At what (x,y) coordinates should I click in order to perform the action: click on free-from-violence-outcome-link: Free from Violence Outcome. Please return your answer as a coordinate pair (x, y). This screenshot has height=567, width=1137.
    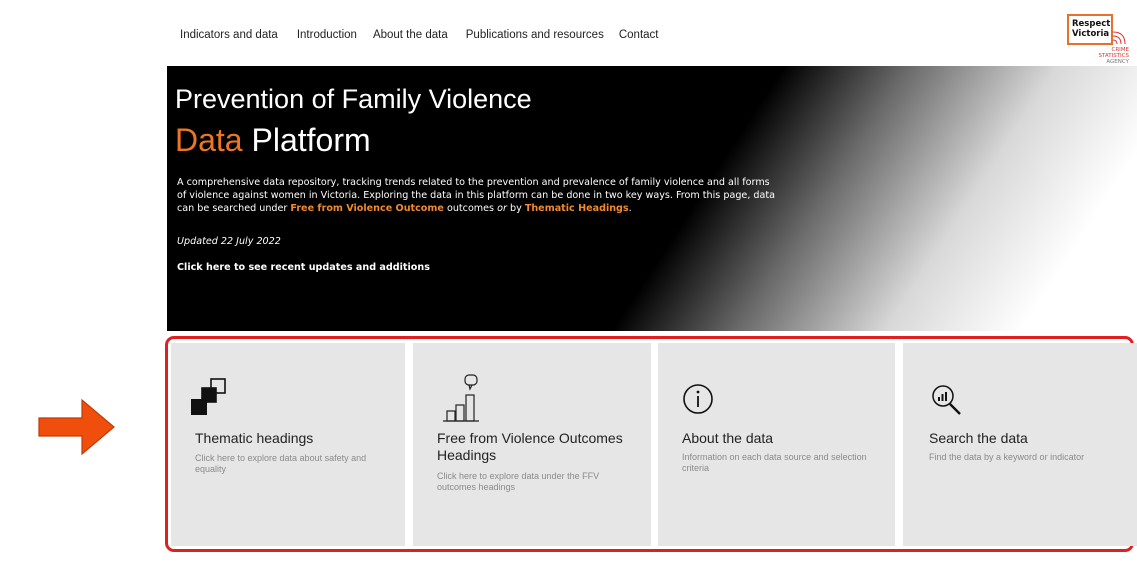
    Looking at the image, I should click on (367, 208).